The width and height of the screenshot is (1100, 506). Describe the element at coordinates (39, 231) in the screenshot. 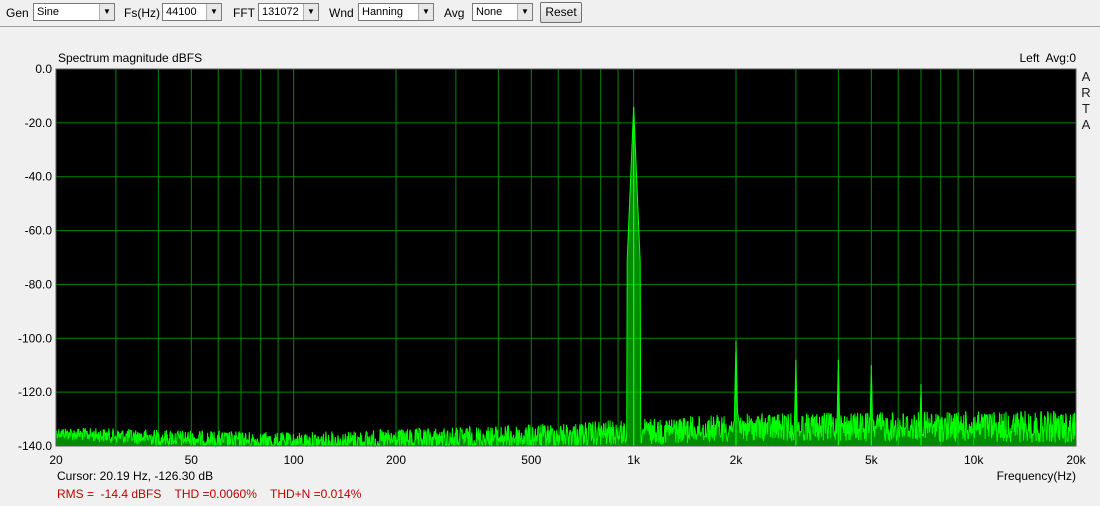

I see `y-tick-label: -60.0` at that location.